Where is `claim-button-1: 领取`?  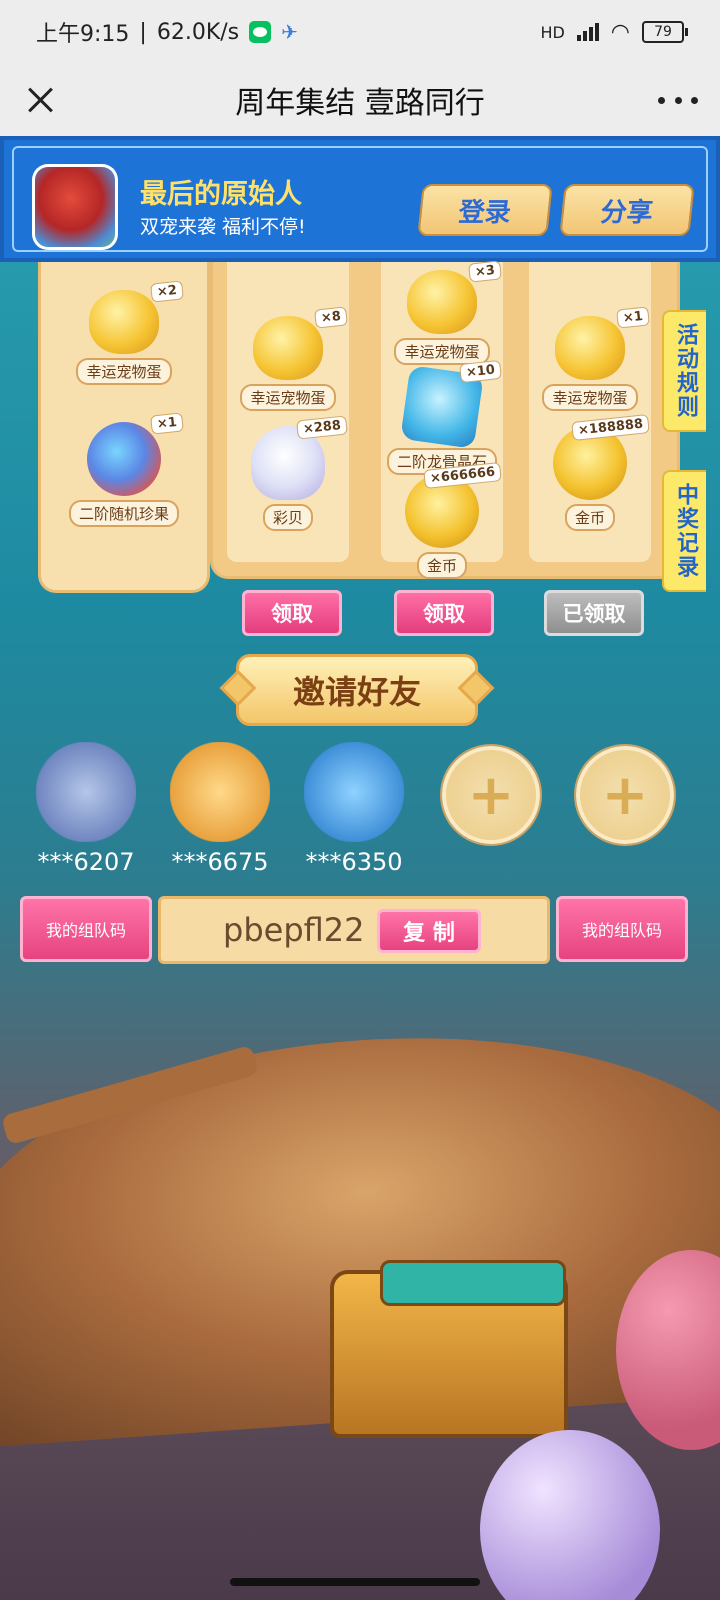 claim-button-1: 领取 is located at coordinates (292, 613).